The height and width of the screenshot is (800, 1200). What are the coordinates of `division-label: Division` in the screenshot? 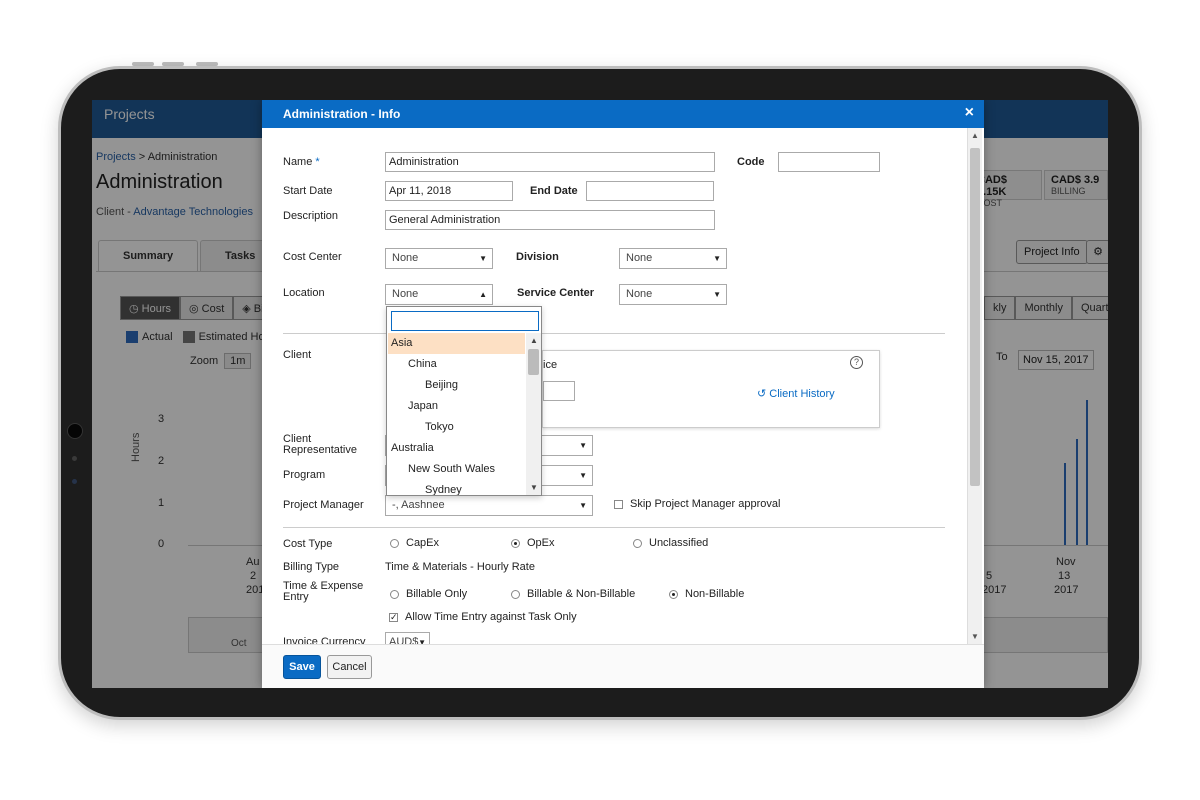 It's located at (537, 257).